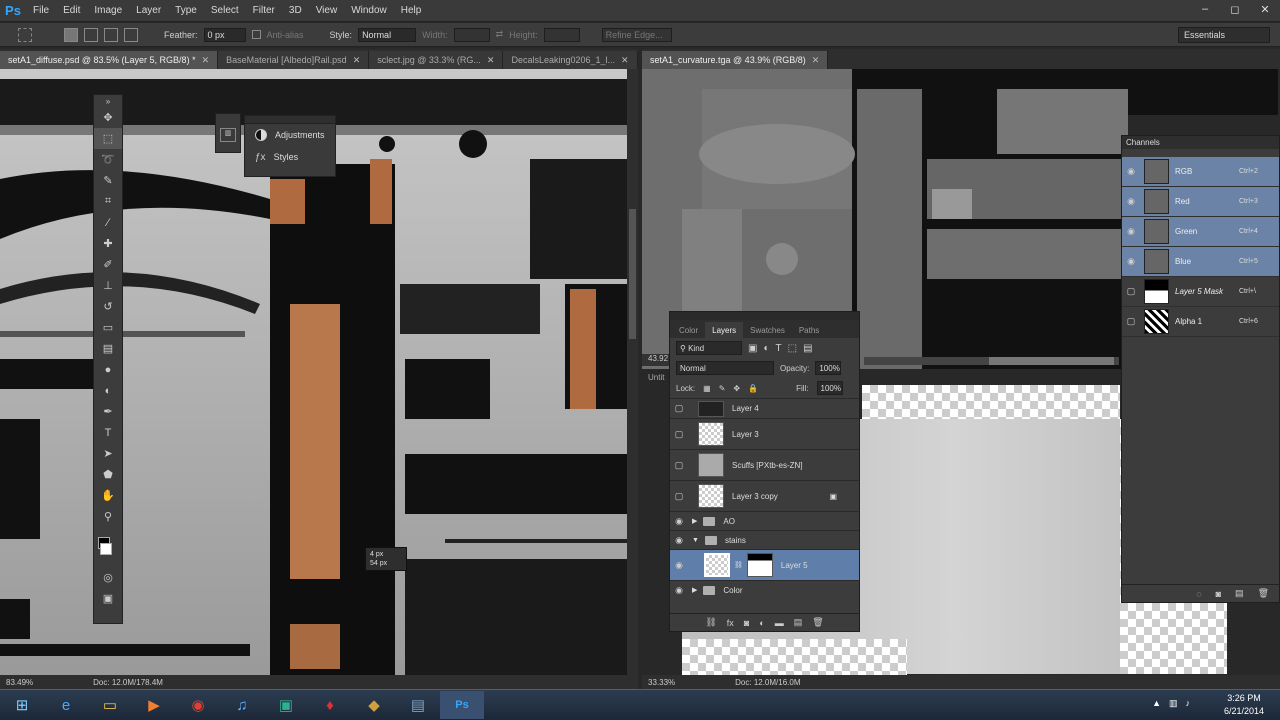 The height and width of the screenshot is (720, 1280). Describe the element at coordinates (661, 682) in the screenshot. I see `zoom-readout: 33.33%` at that location.